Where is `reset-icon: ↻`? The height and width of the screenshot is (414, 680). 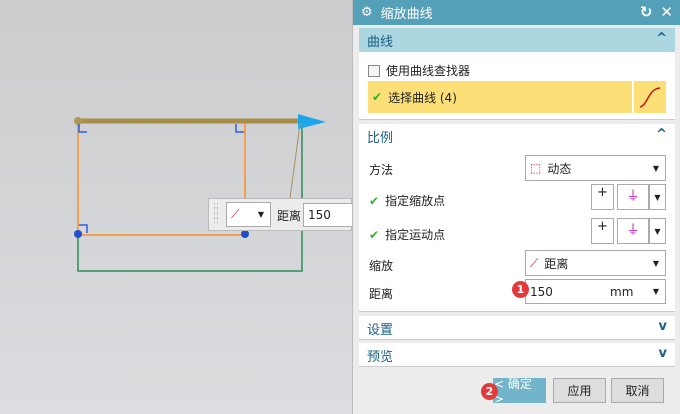 reset-icon: ↻ is located at coordinates (646, 12).